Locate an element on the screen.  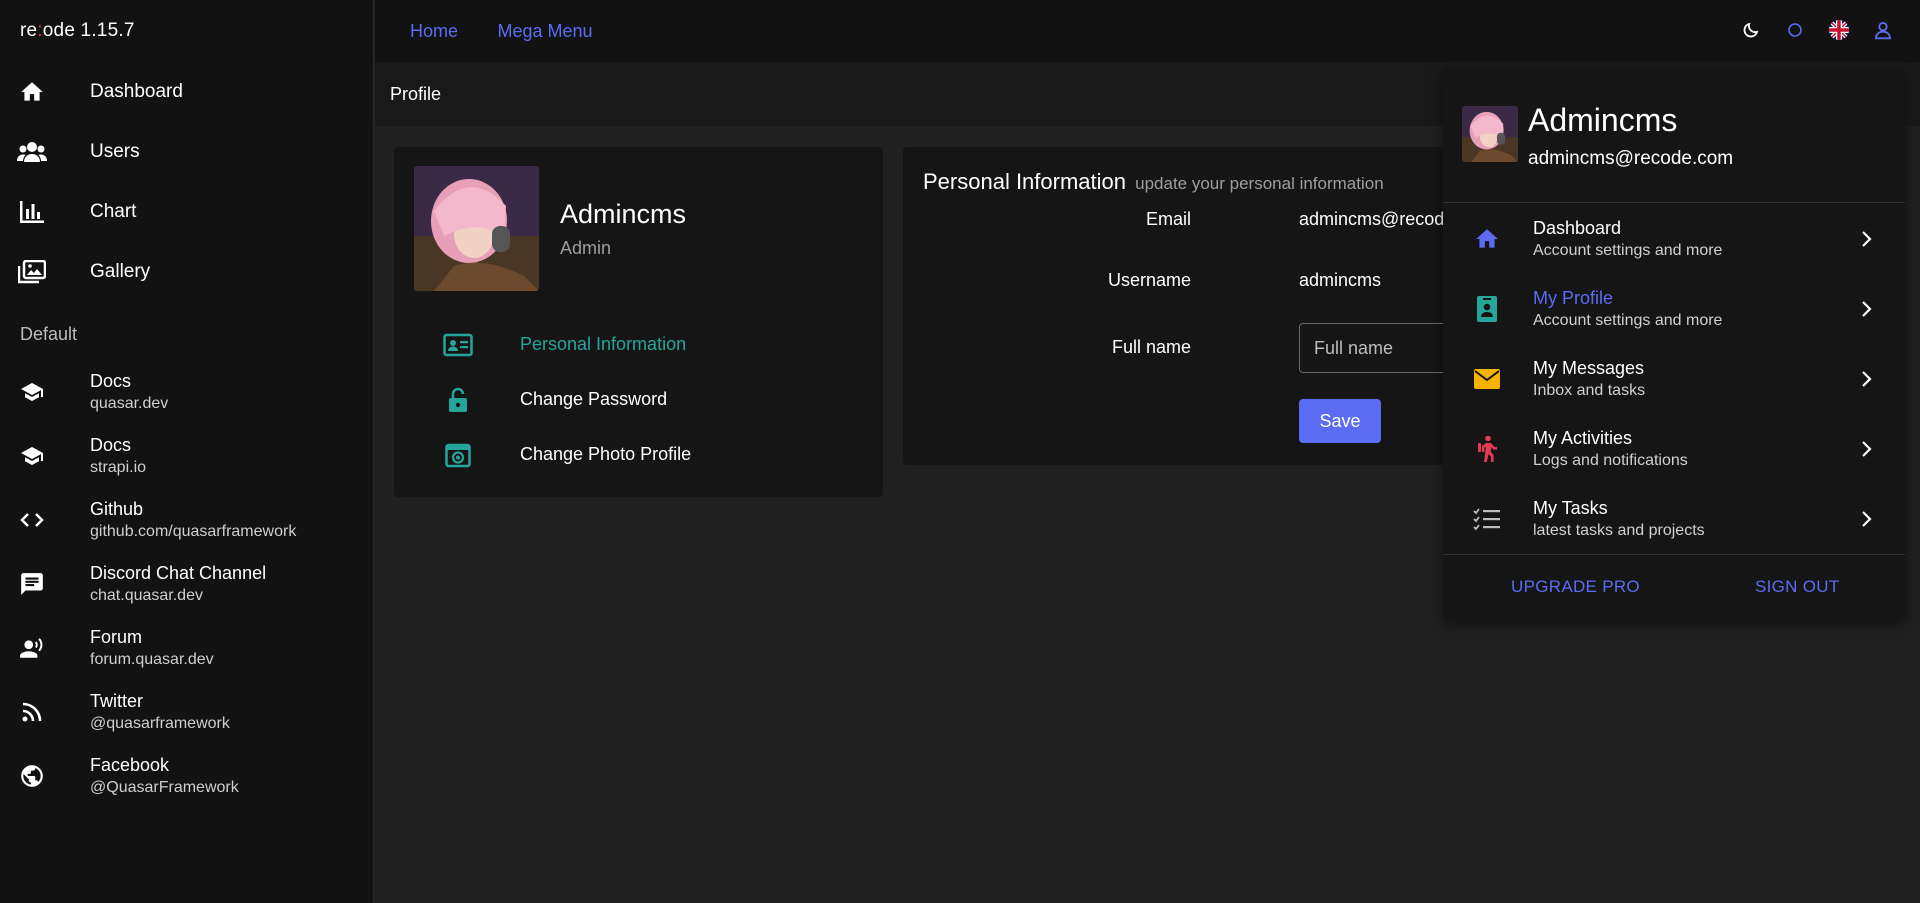
email-value: admincms@recode.com is located at coordinates (1381, 219).